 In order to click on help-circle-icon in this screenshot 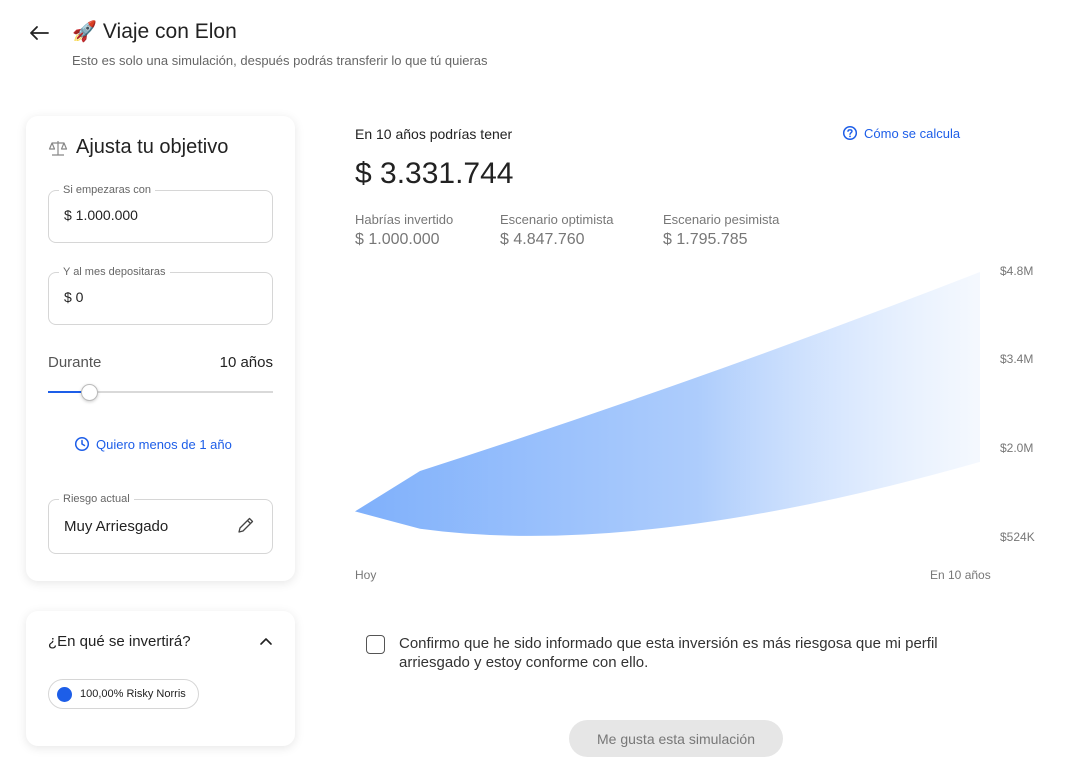, I will do `click(850, 133)`.